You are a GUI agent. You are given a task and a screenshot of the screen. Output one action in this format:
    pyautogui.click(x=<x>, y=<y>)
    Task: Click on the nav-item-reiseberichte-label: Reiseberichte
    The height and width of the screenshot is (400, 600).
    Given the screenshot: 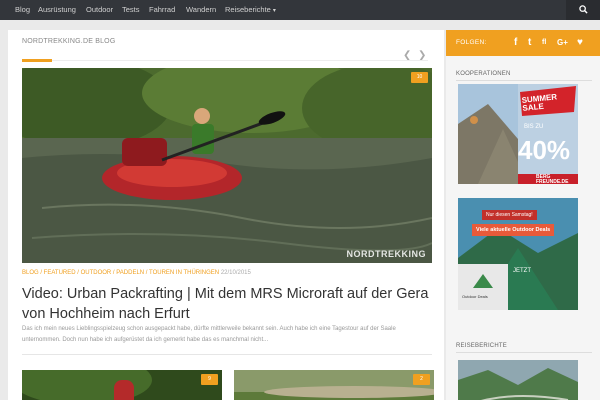 What is the action you would take?
    pyautogui.click(x=248, y=9)
    